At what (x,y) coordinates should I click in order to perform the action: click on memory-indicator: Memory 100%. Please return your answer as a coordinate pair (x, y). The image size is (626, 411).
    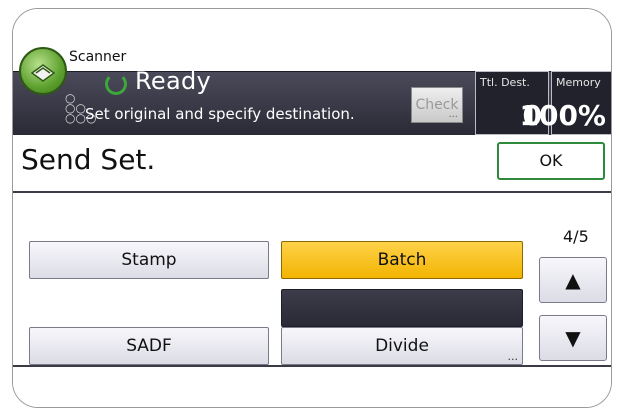
    Looking at the image, I should click on (565, 103).